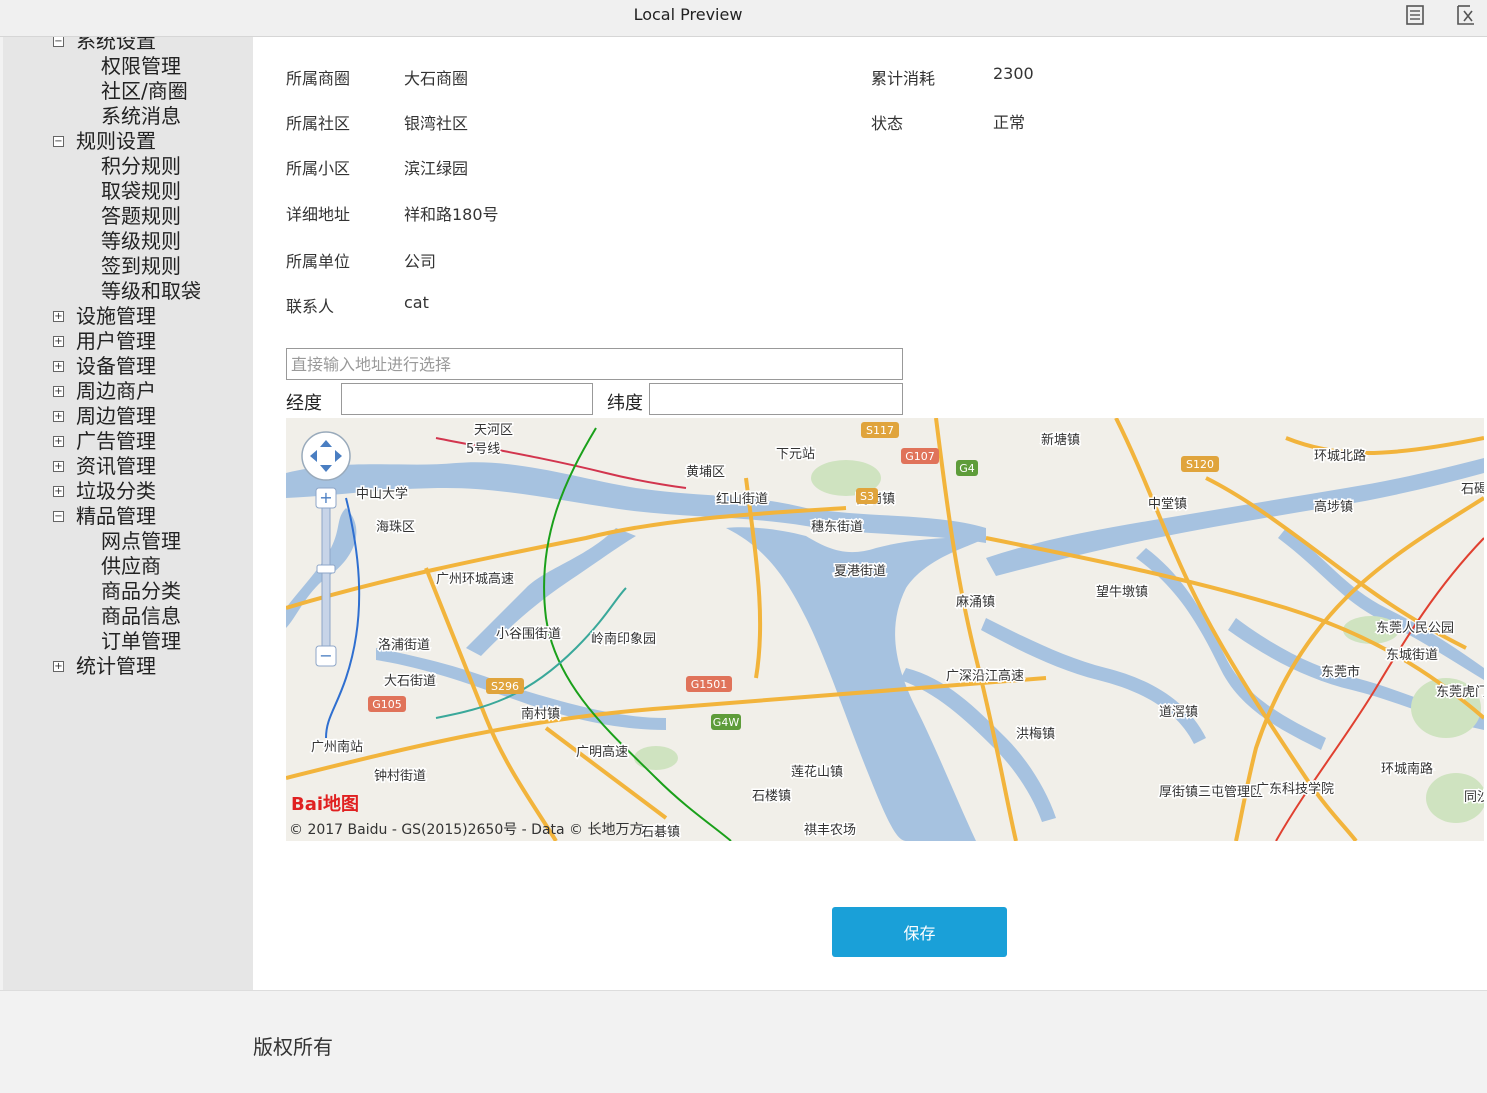 The width and height of the screenshot is (1487, 1093). What do you see at coordinates (975, 602) in the screenshot?
I see `map-place-label: 麻涌镇` at bounding box center [975, 602].